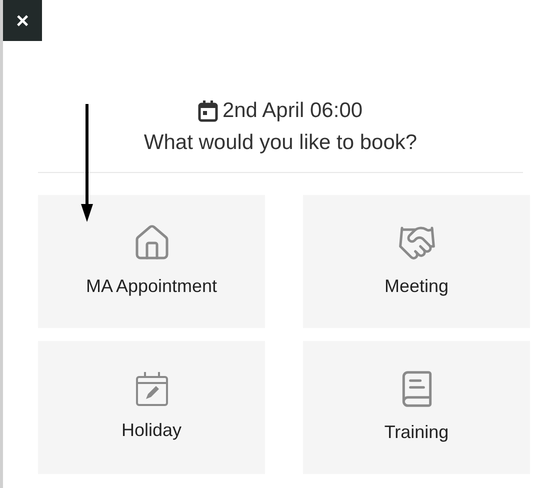  What do you see at coordinates (416, 261) in the screenshot?
I see `booking-option-tile: Meeting` at bounding box center [416, 261].